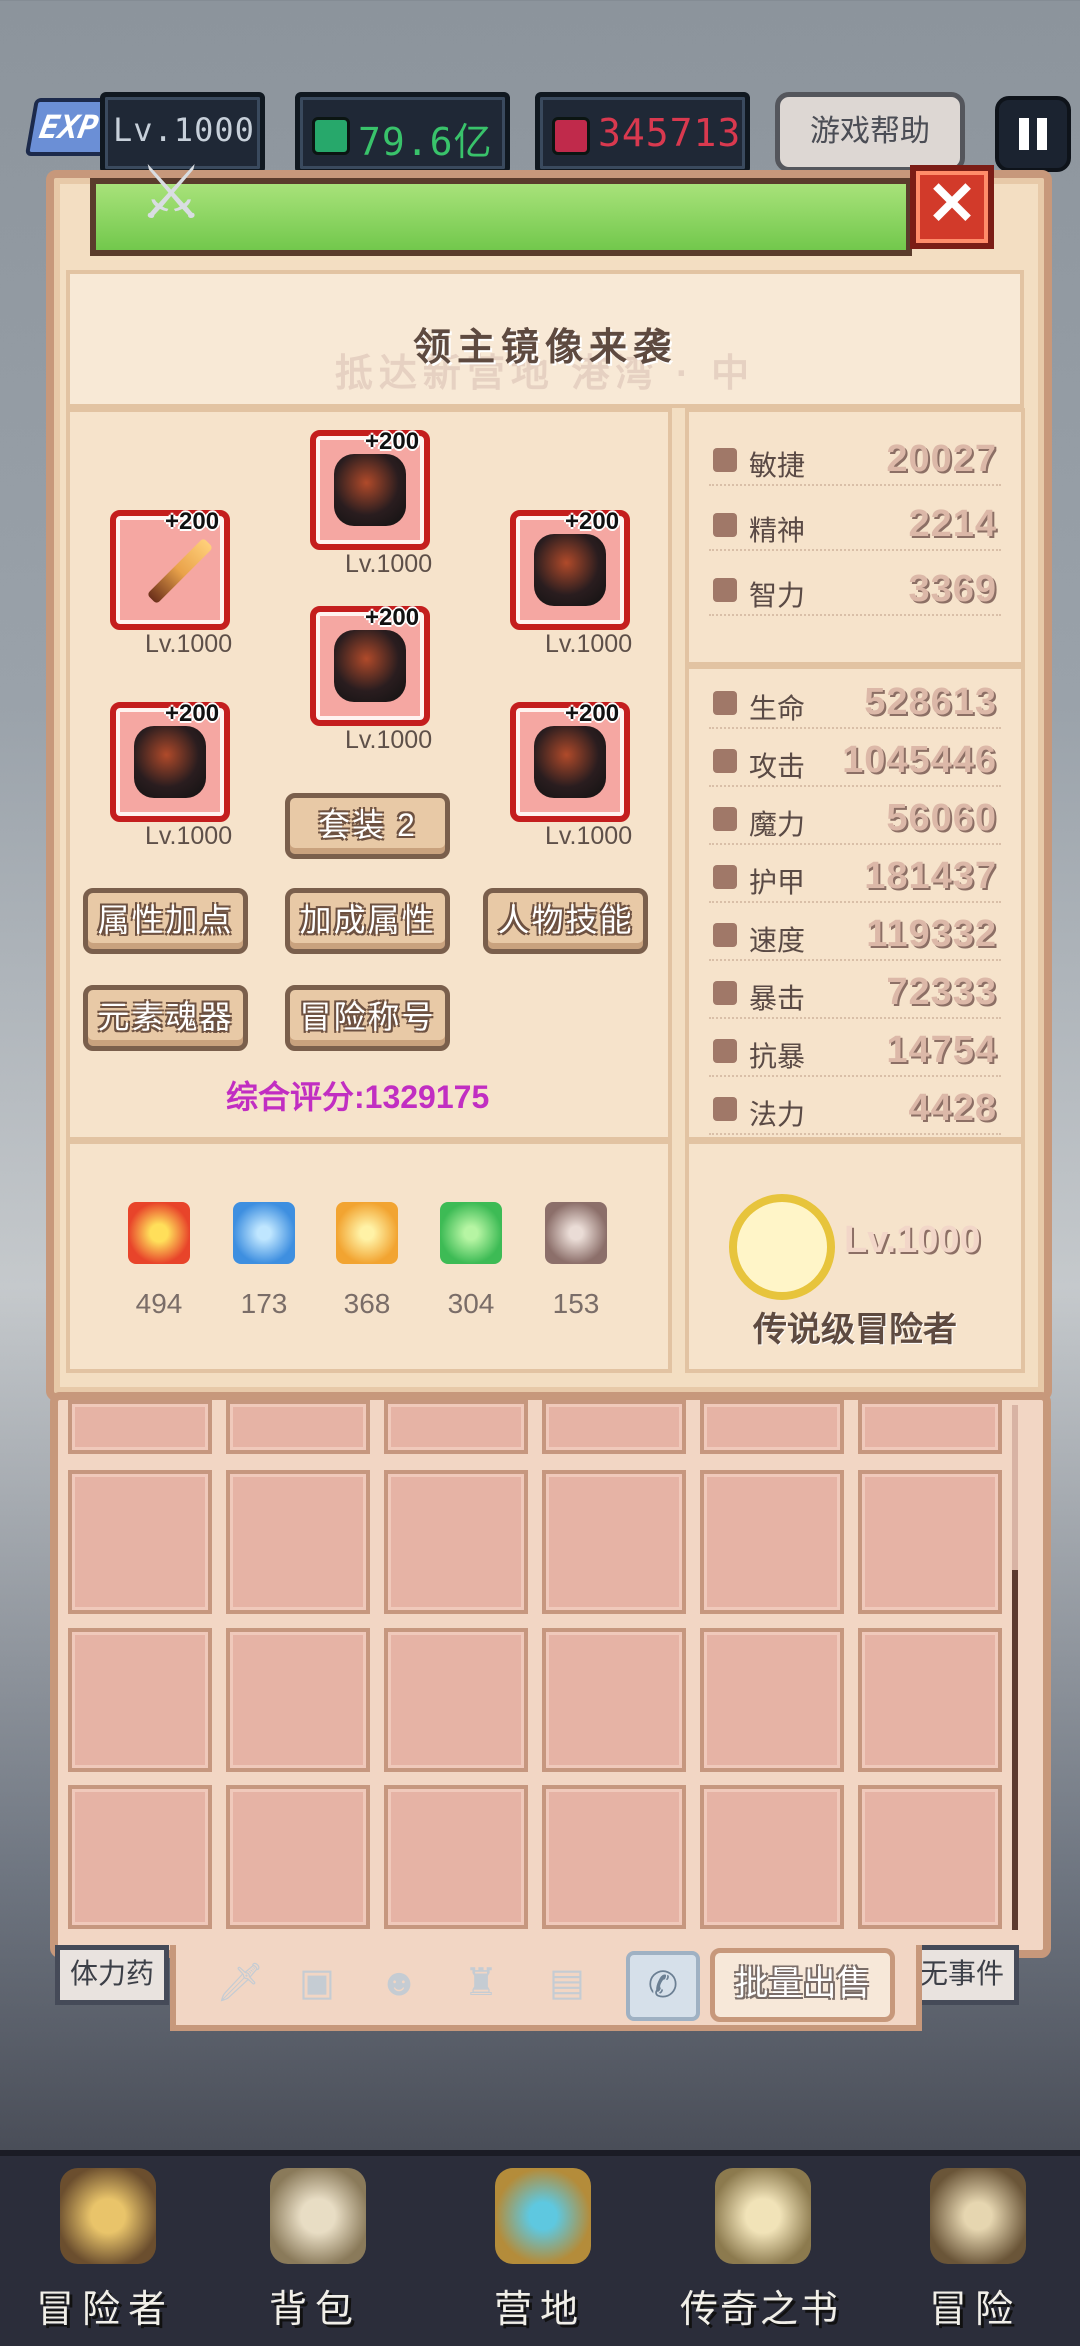 Image resolution: width=1080 pixels, height=2346 pixels. I want to click on gloves-icon, so click(170, 762).